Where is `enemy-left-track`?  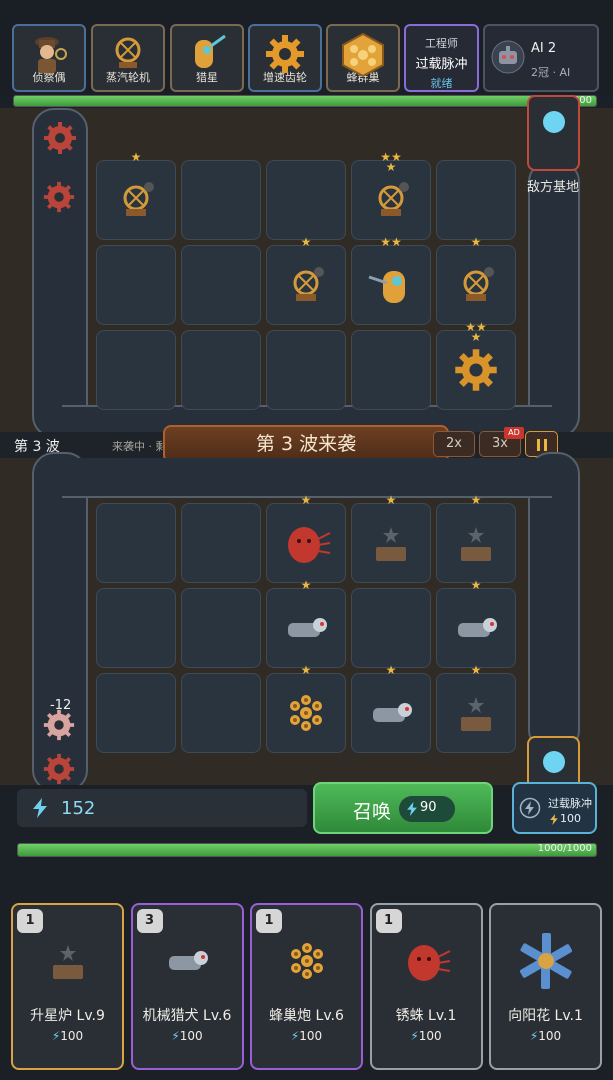
enemy-left-track is located at coordinates (60, 273).